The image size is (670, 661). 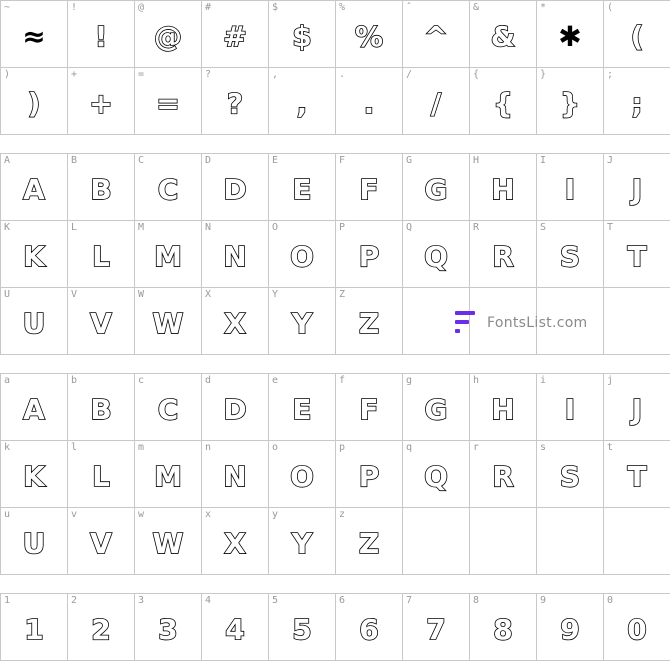 I want to click on glyph-cell: iI, so click(x=570, y=407).